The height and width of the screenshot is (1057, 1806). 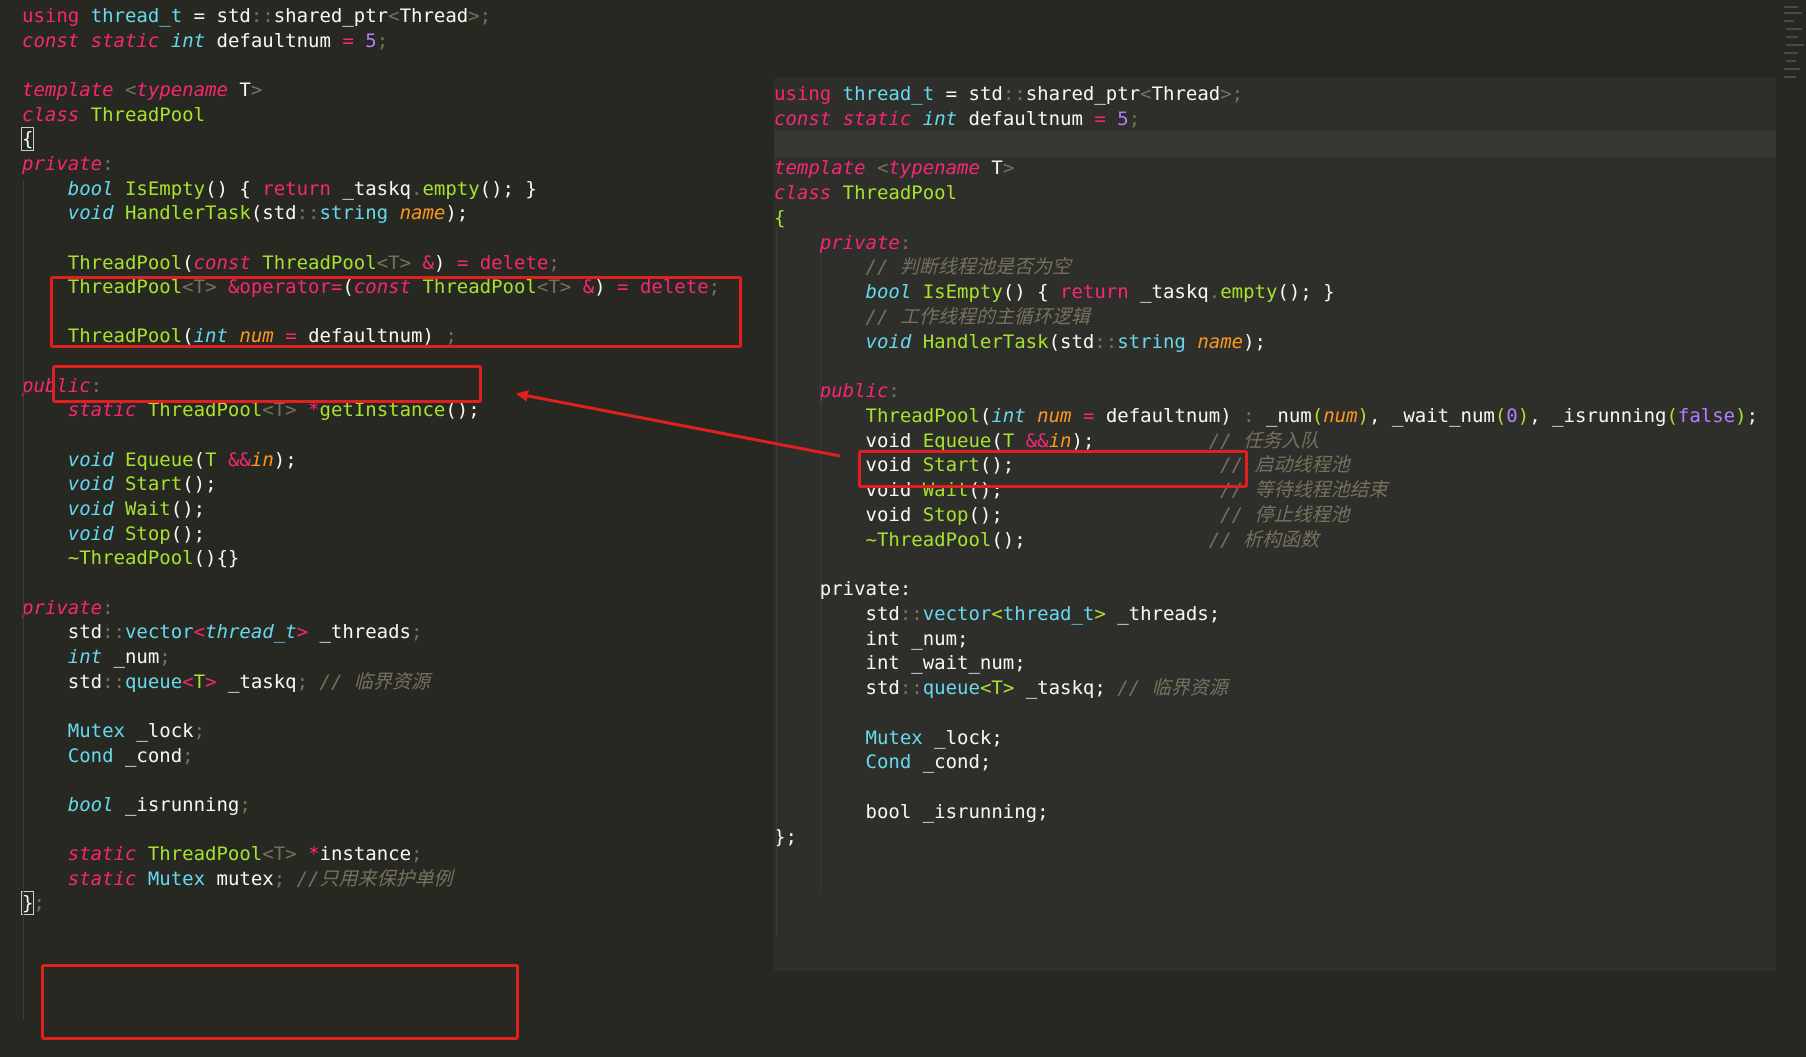 I want to click on code-token: Stop, so click(x=147, y=533).